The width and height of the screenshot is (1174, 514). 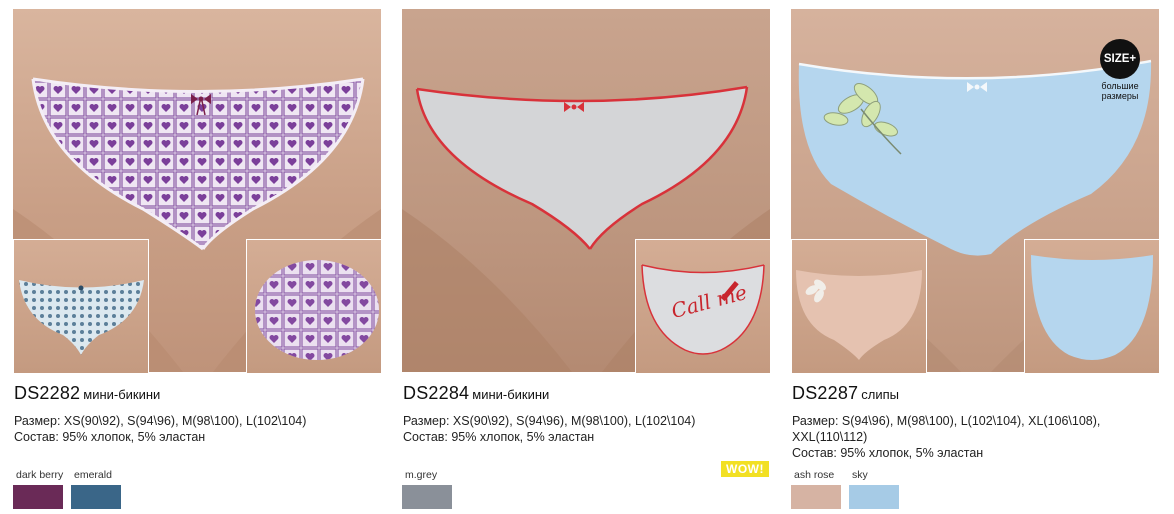 I want to click on product-thumb-back: Call me, so click(x=703, y=306).